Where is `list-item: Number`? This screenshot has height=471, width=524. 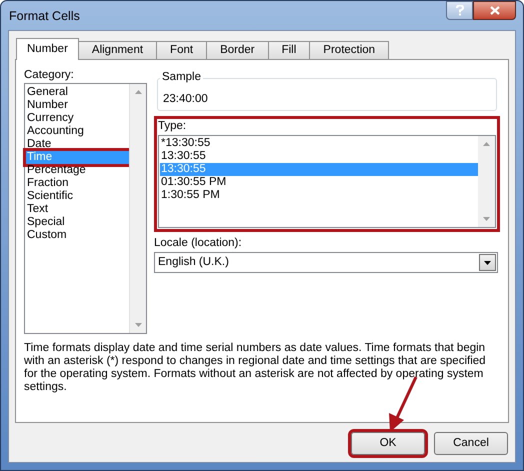
list-item: Number is located at coordinates (77, 105).